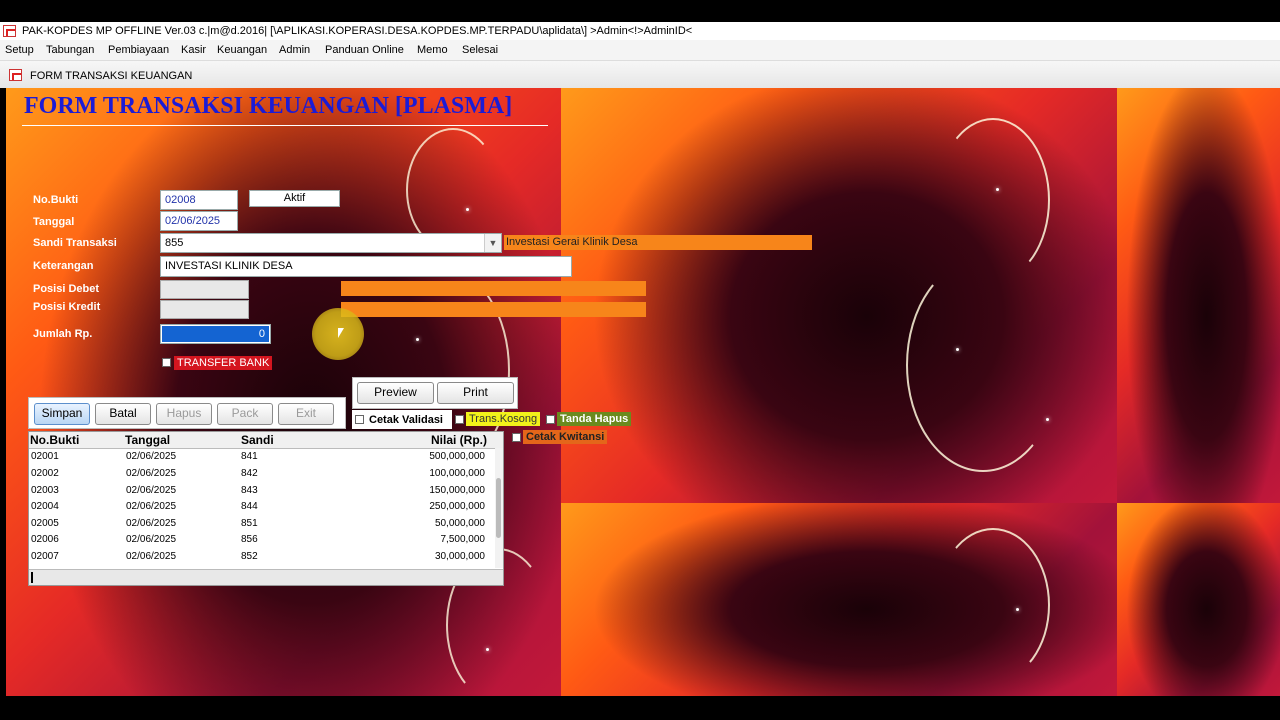 Image resolution: width=1280 pixels, height=720 pixels. Describe the element at coordinates (475, 393) in the screenshot. I see `print-button: Print` at that location.